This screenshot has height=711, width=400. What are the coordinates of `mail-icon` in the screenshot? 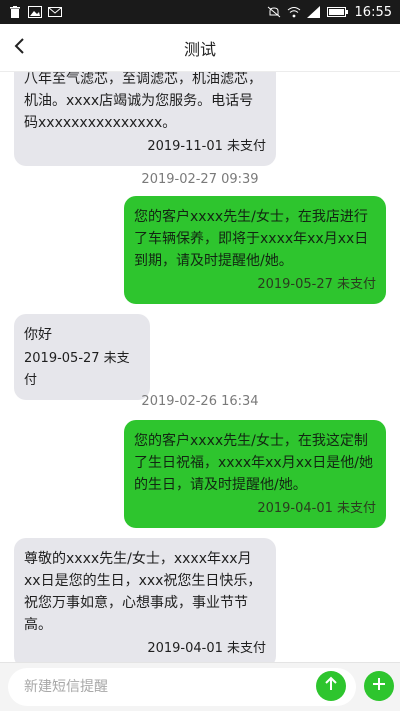 It's located at (55, 12).